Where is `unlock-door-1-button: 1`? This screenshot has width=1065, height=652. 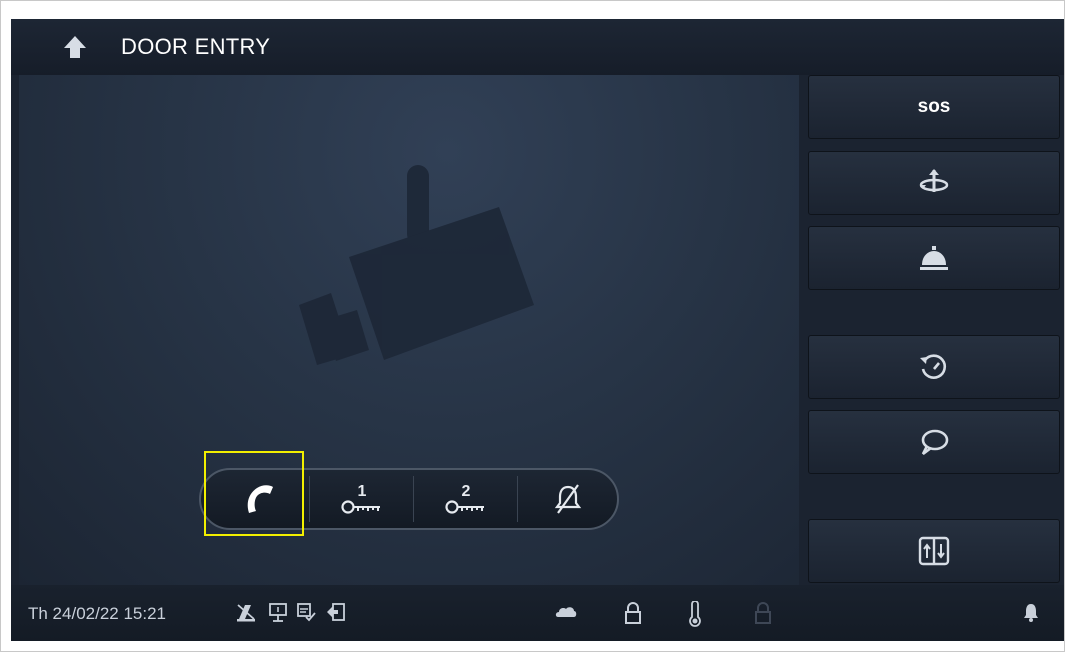
unlock-door-1-button: 1 is located at coordinates (362, 499).